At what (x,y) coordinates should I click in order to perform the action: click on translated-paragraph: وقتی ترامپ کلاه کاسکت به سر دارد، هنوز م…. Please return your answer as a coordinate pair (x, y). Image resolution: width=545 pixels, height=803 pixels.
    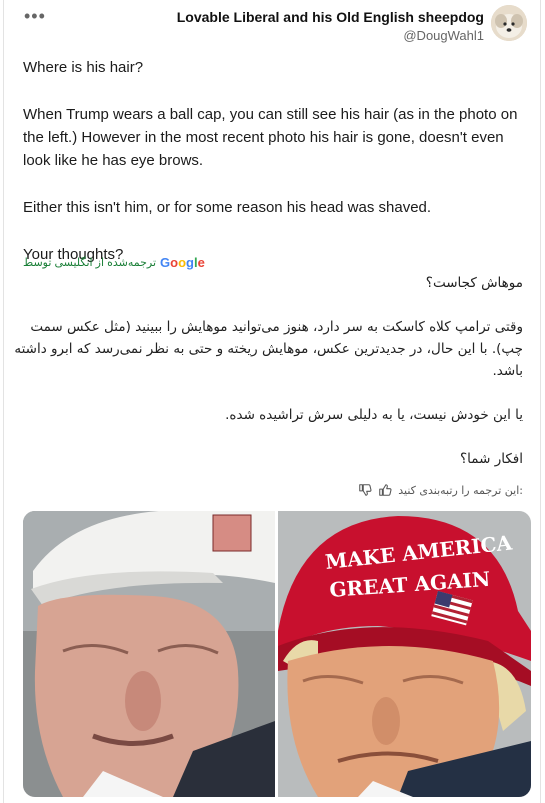
    Looking at the image, I should click on (268, 349).